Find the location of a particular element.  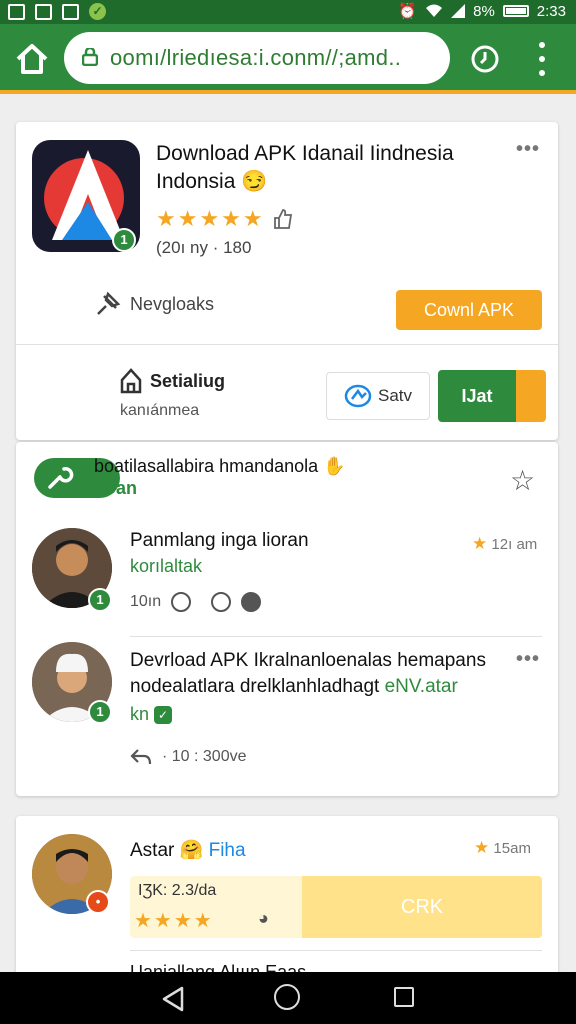

download-apk-button: Cownl APK is located at coordinates (469, 310).